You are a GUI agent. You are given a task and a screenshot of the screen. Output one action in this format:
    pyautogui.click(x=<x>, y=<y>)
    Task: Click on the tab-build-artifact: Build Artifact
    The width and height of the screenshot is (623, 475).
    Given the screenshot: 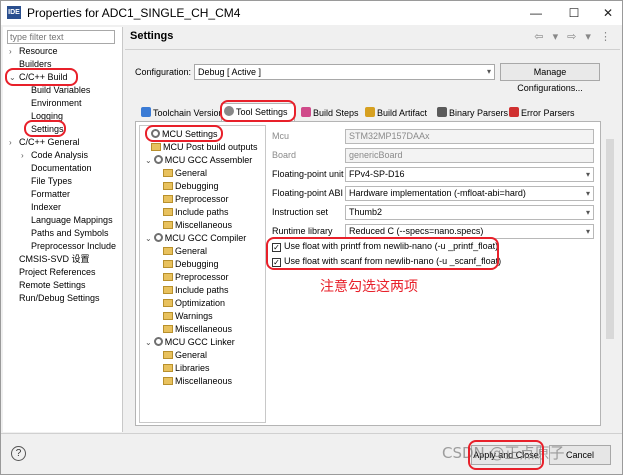 What is the action you would take?
    pyautogui.click(x=395, y=113)
    